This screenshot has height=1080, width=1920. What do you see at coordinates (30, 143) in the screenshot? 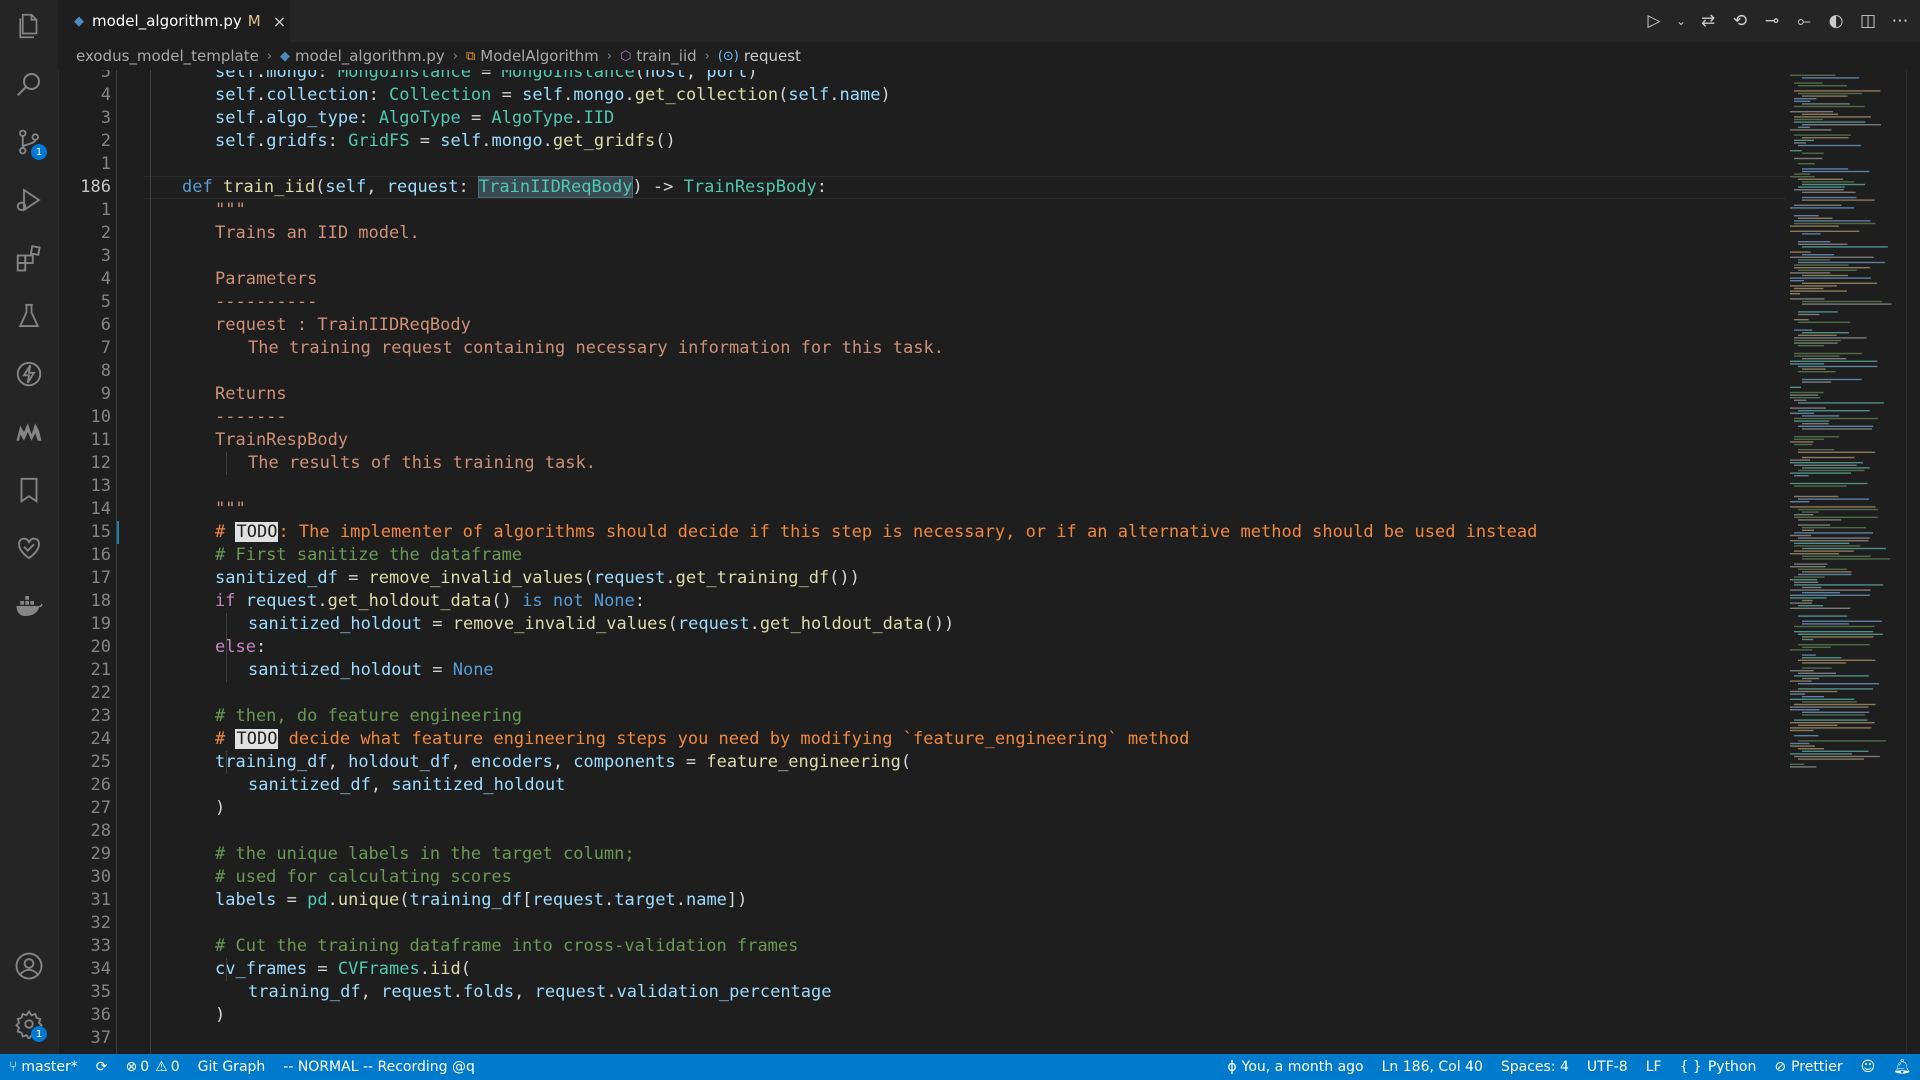
I see `source-control-icon: 1` at bounding box center [30, 143].